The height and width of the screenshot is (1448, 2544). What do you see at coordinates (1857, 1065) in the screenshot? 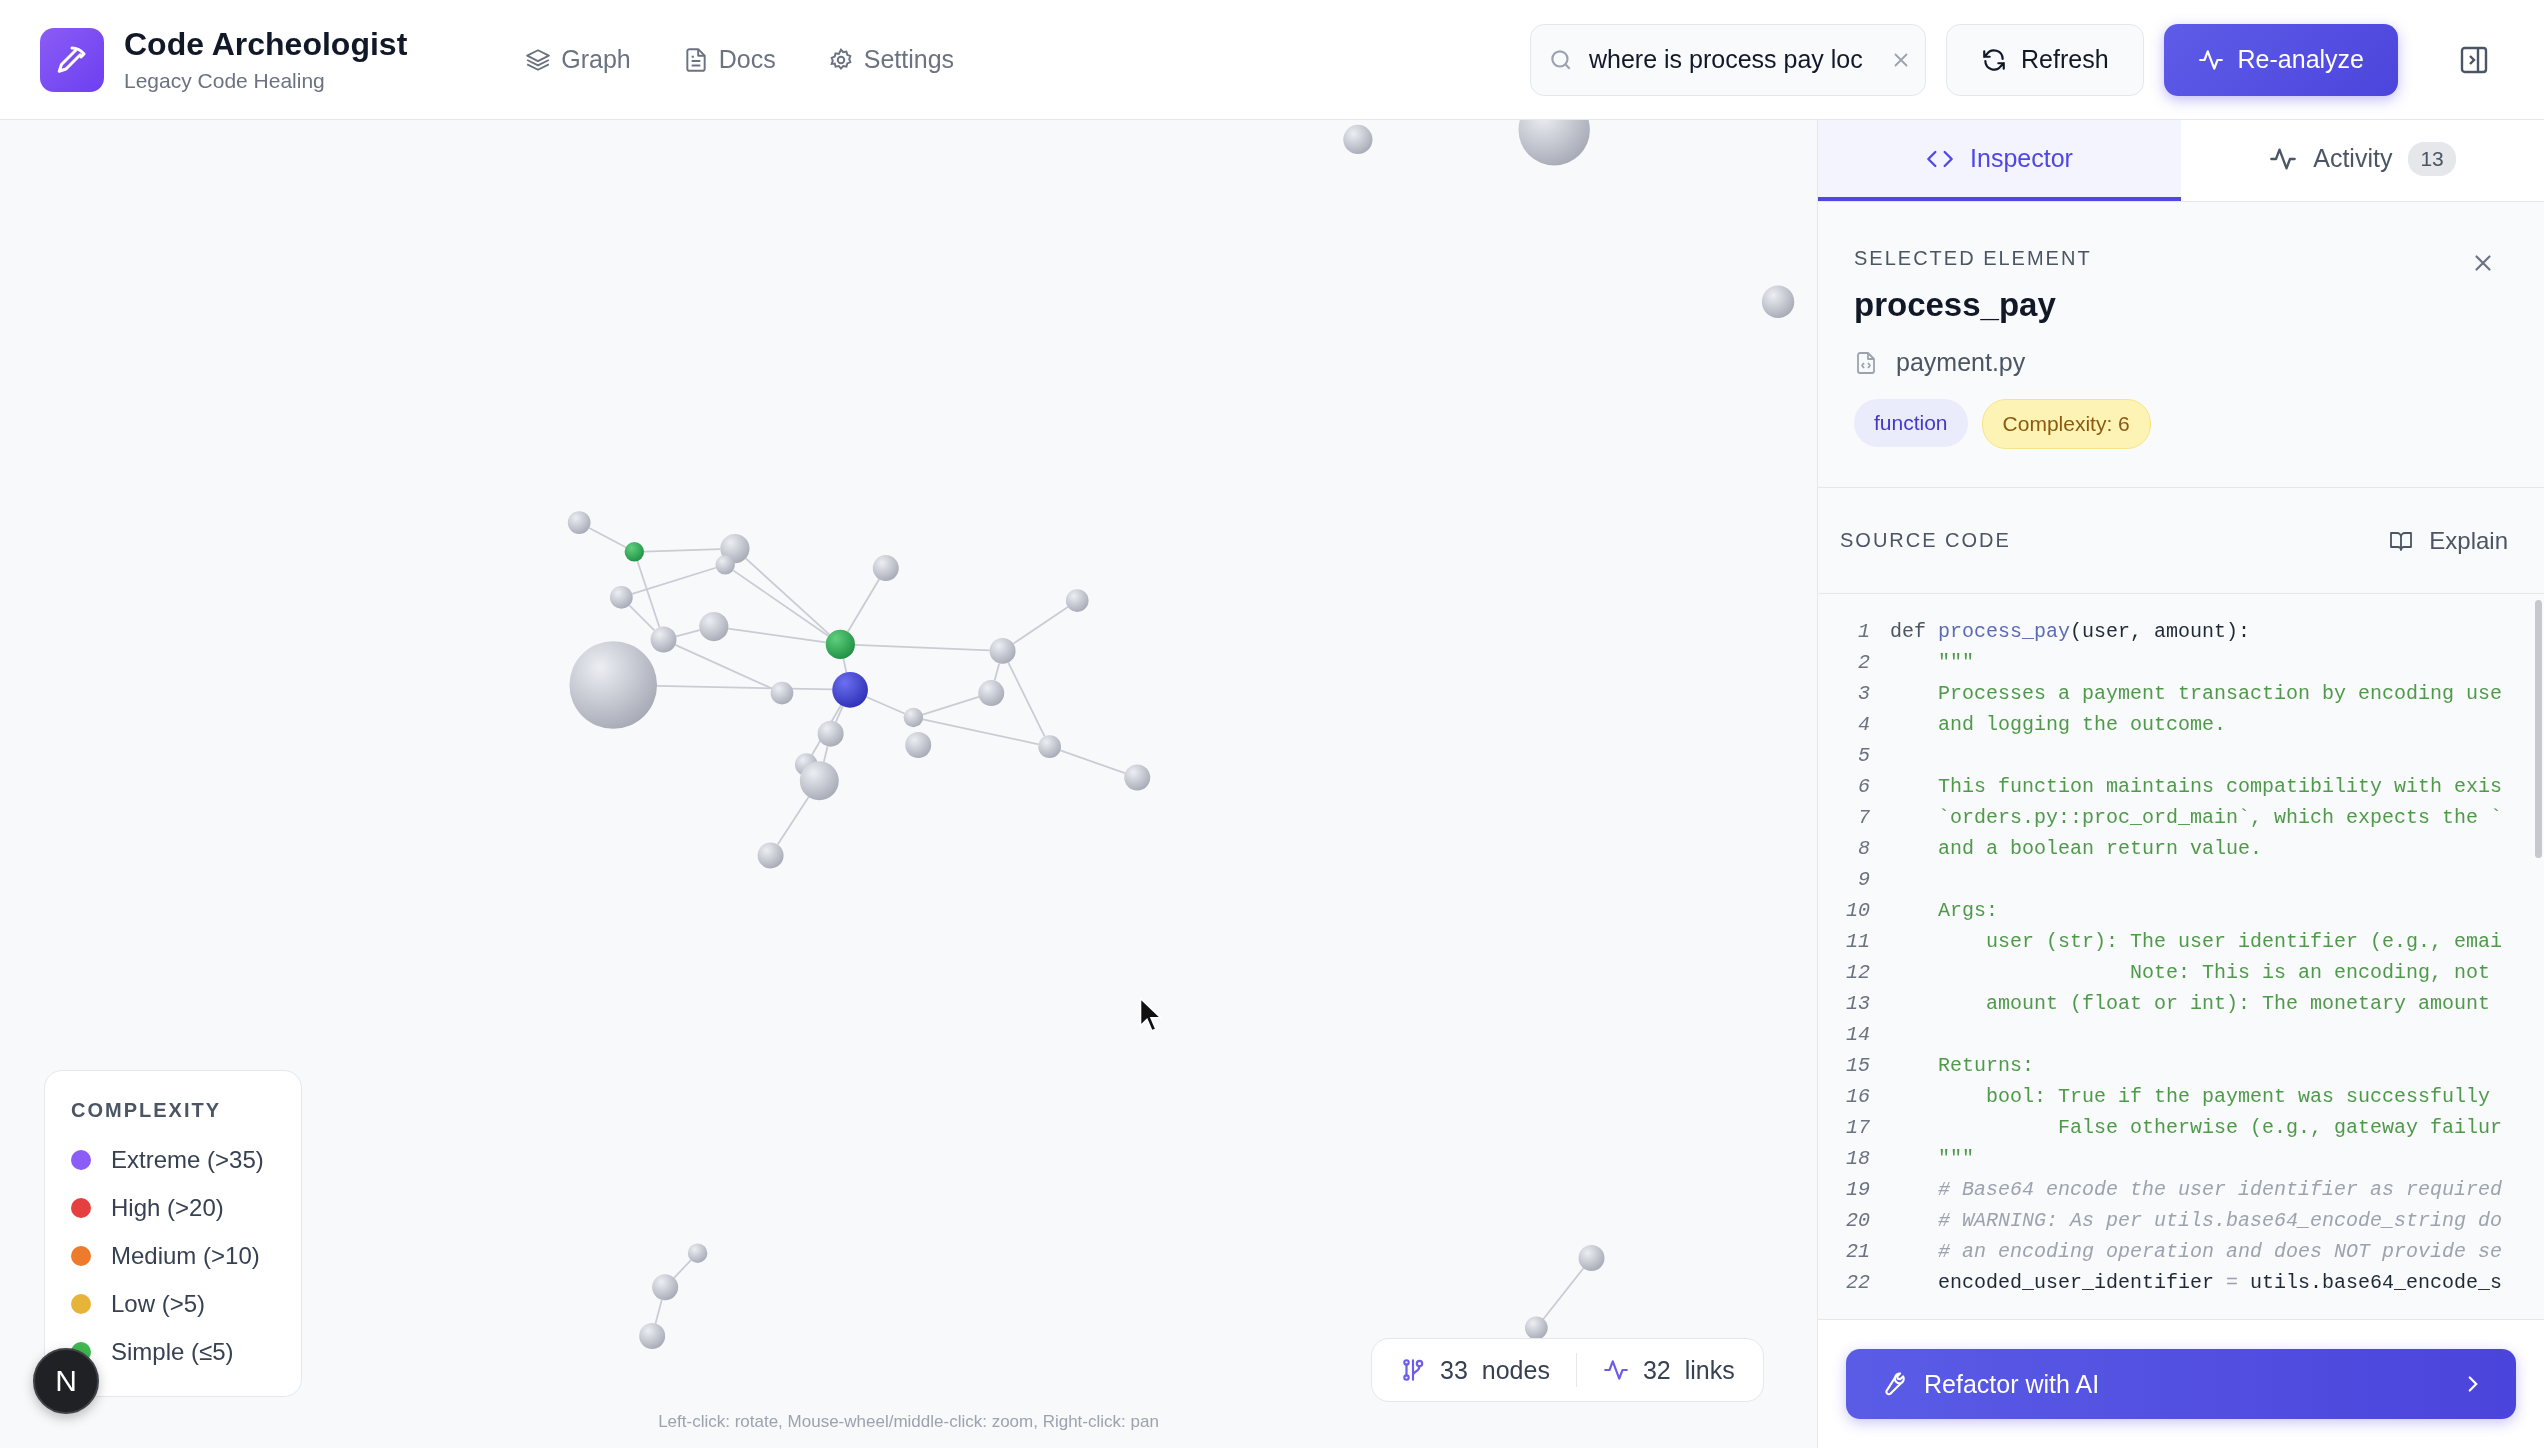
I see `line-number: 15` at bounding box center [1857, 1065].